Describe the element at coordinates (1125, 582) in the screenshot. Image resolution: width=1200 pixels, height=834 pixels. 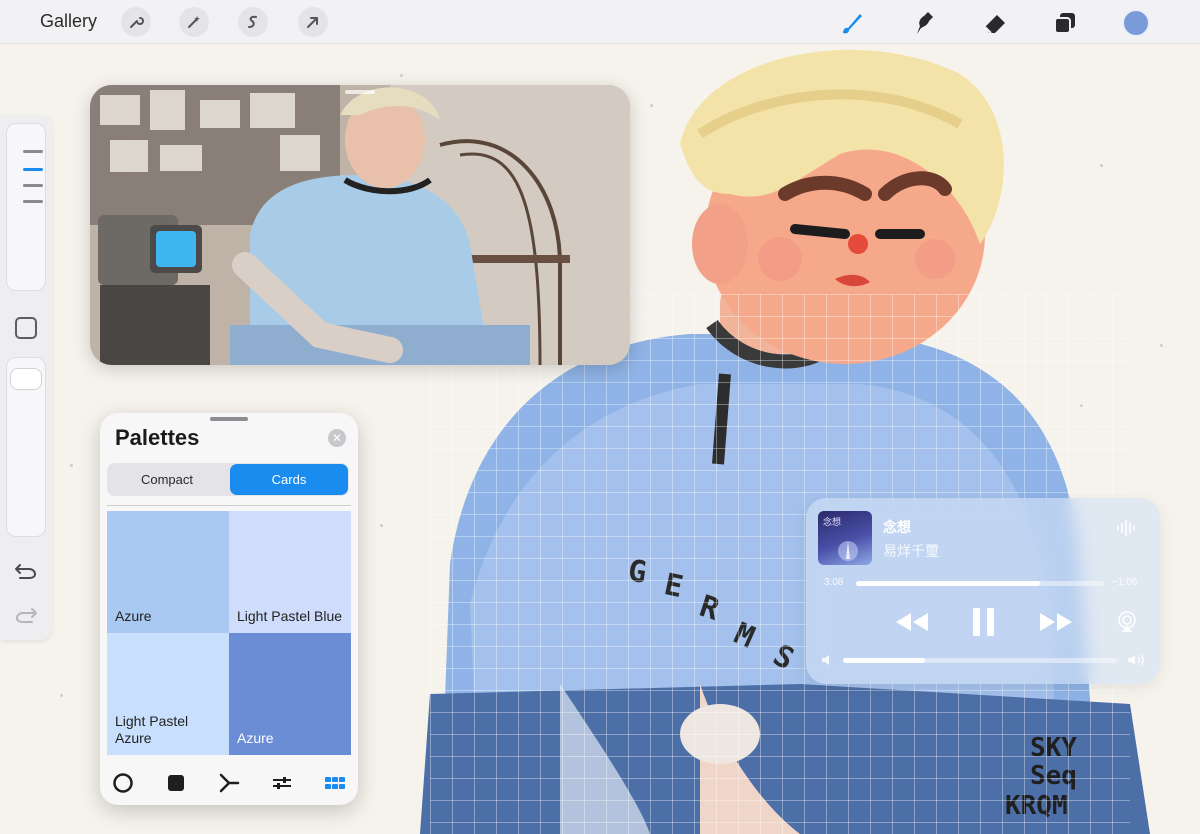
I see `remaining-time: −1:06` at that location.